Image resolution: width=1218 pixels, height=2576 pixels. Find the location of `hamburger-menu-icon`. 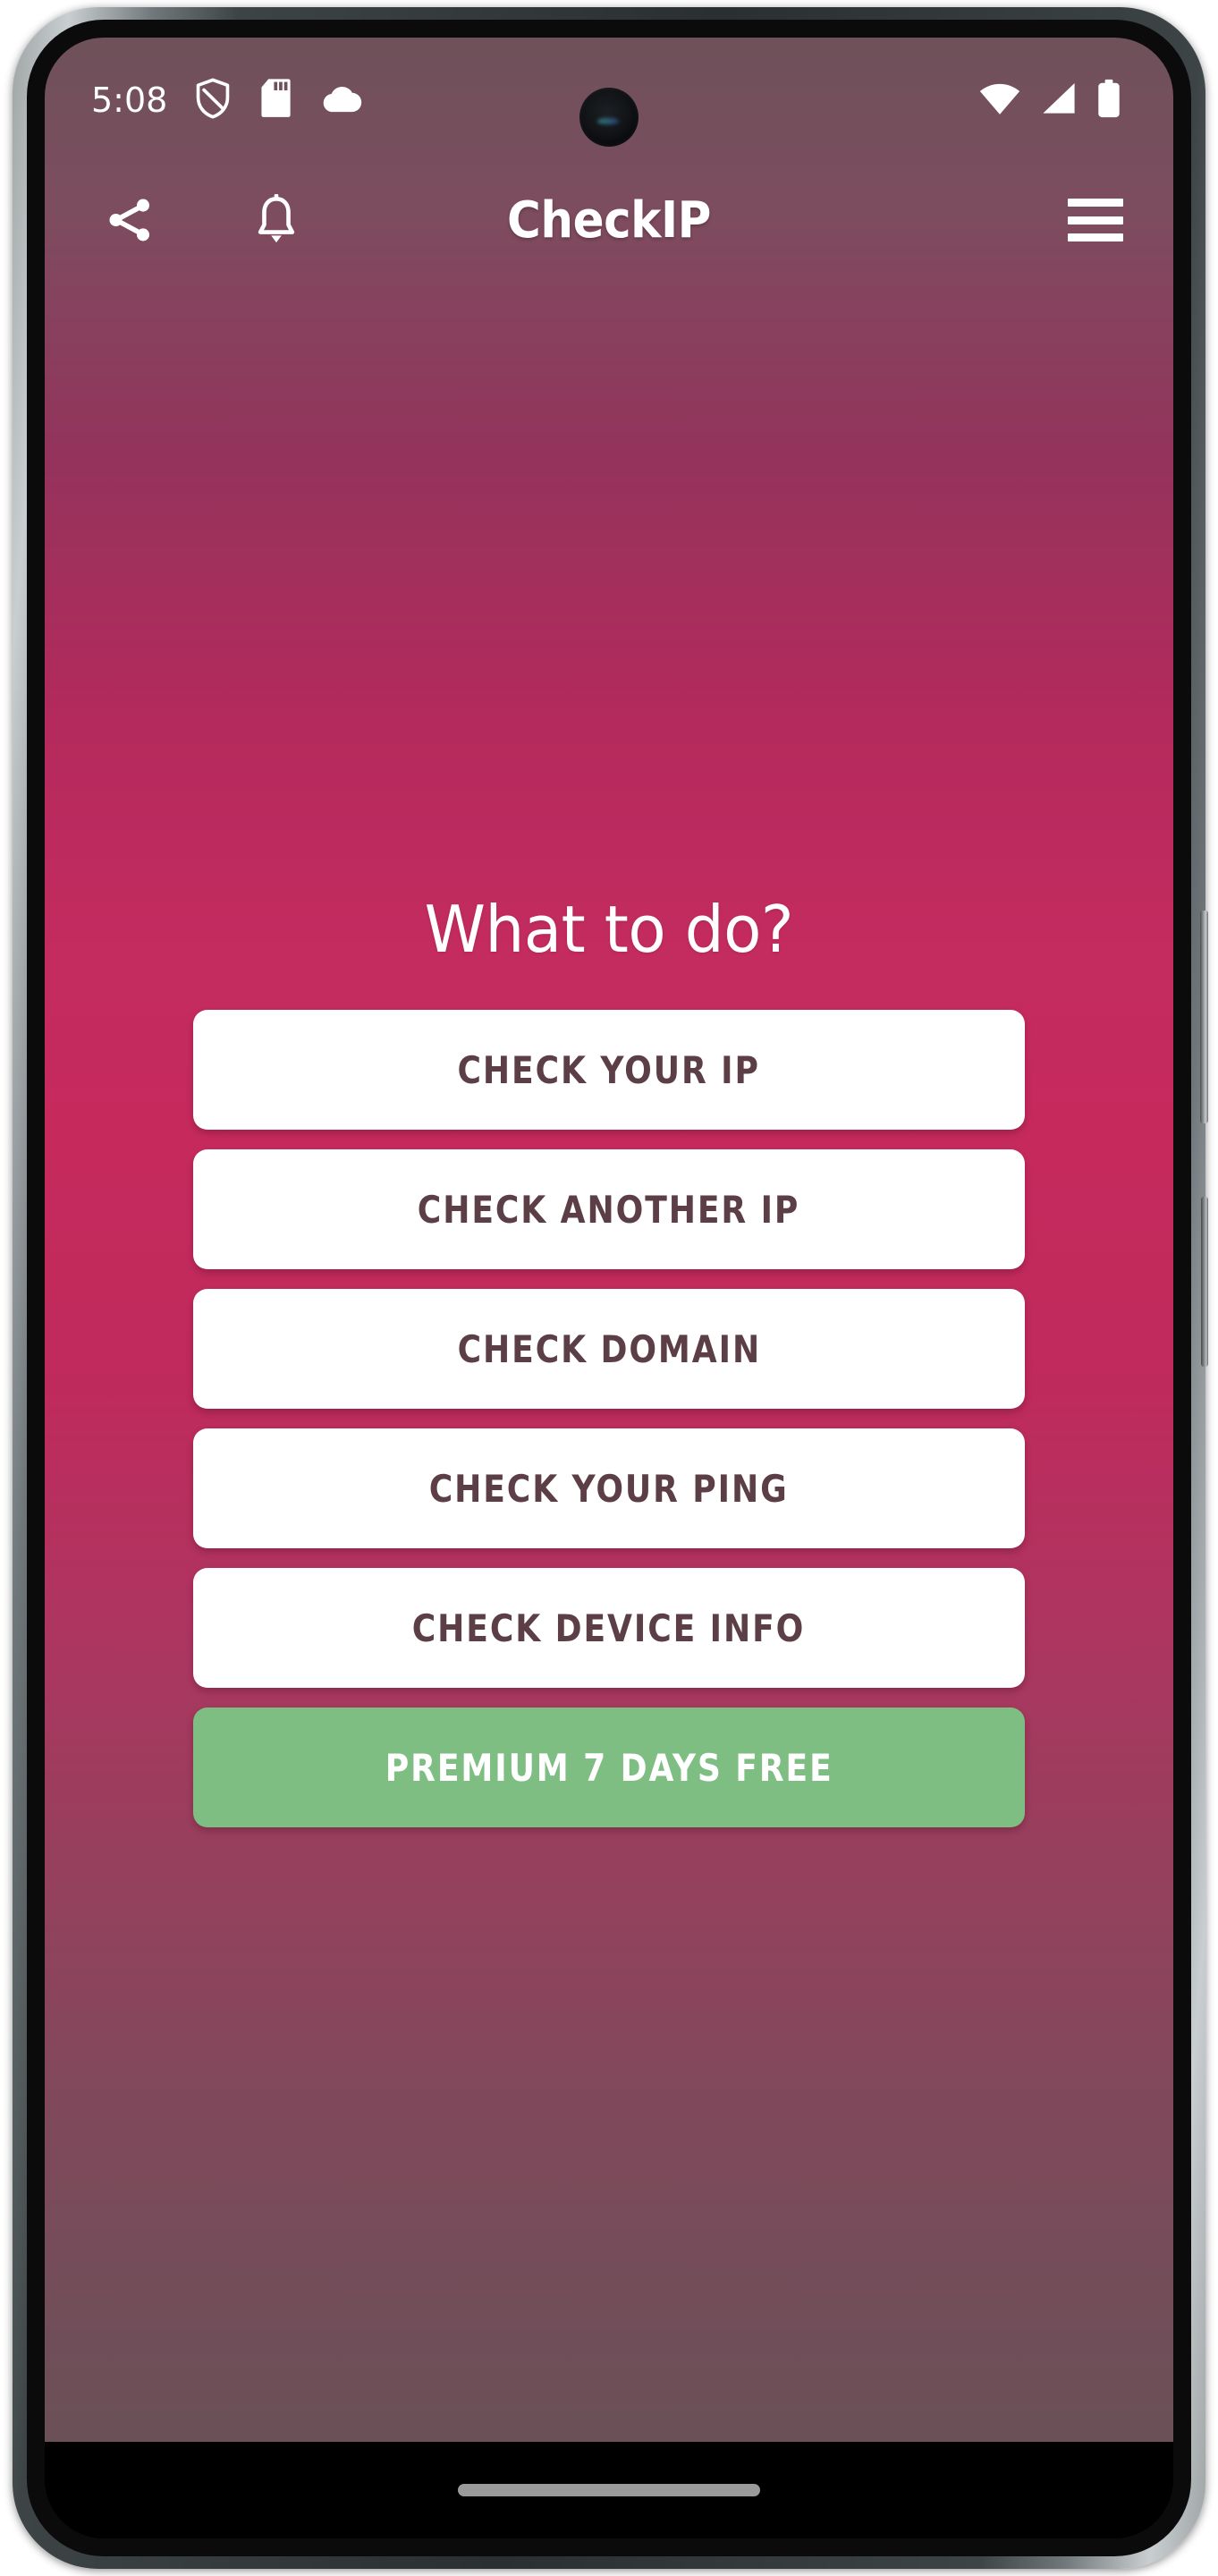

hamburger-menu-icon is located at coordinates (1095, 220).